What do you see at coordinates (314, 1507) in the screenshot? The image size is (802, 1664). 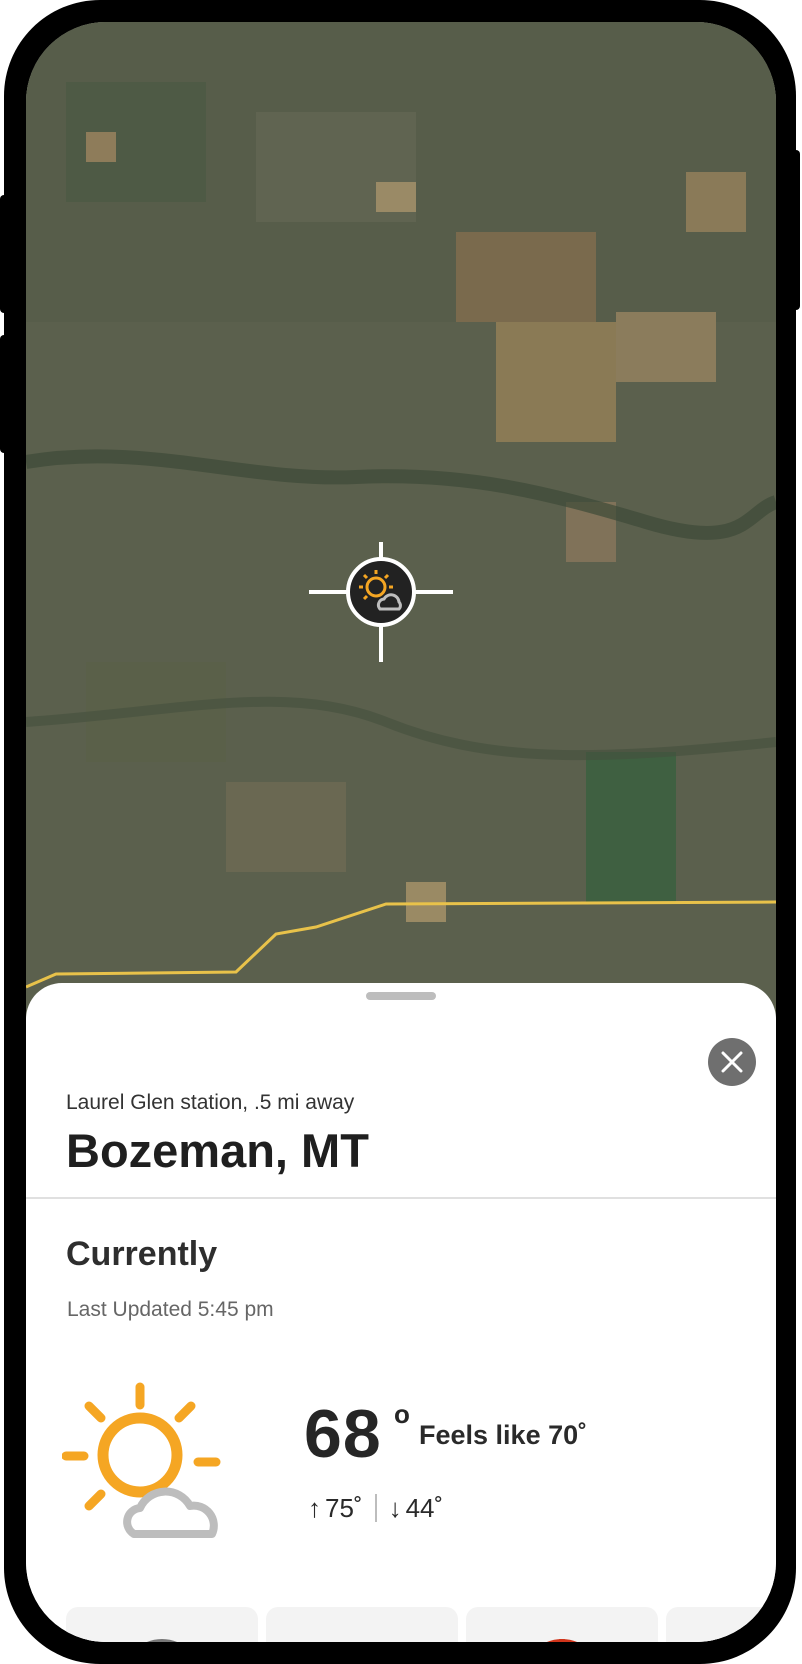 I see `arrow-up-icon: ↑` at bounding box center [314, 1507].